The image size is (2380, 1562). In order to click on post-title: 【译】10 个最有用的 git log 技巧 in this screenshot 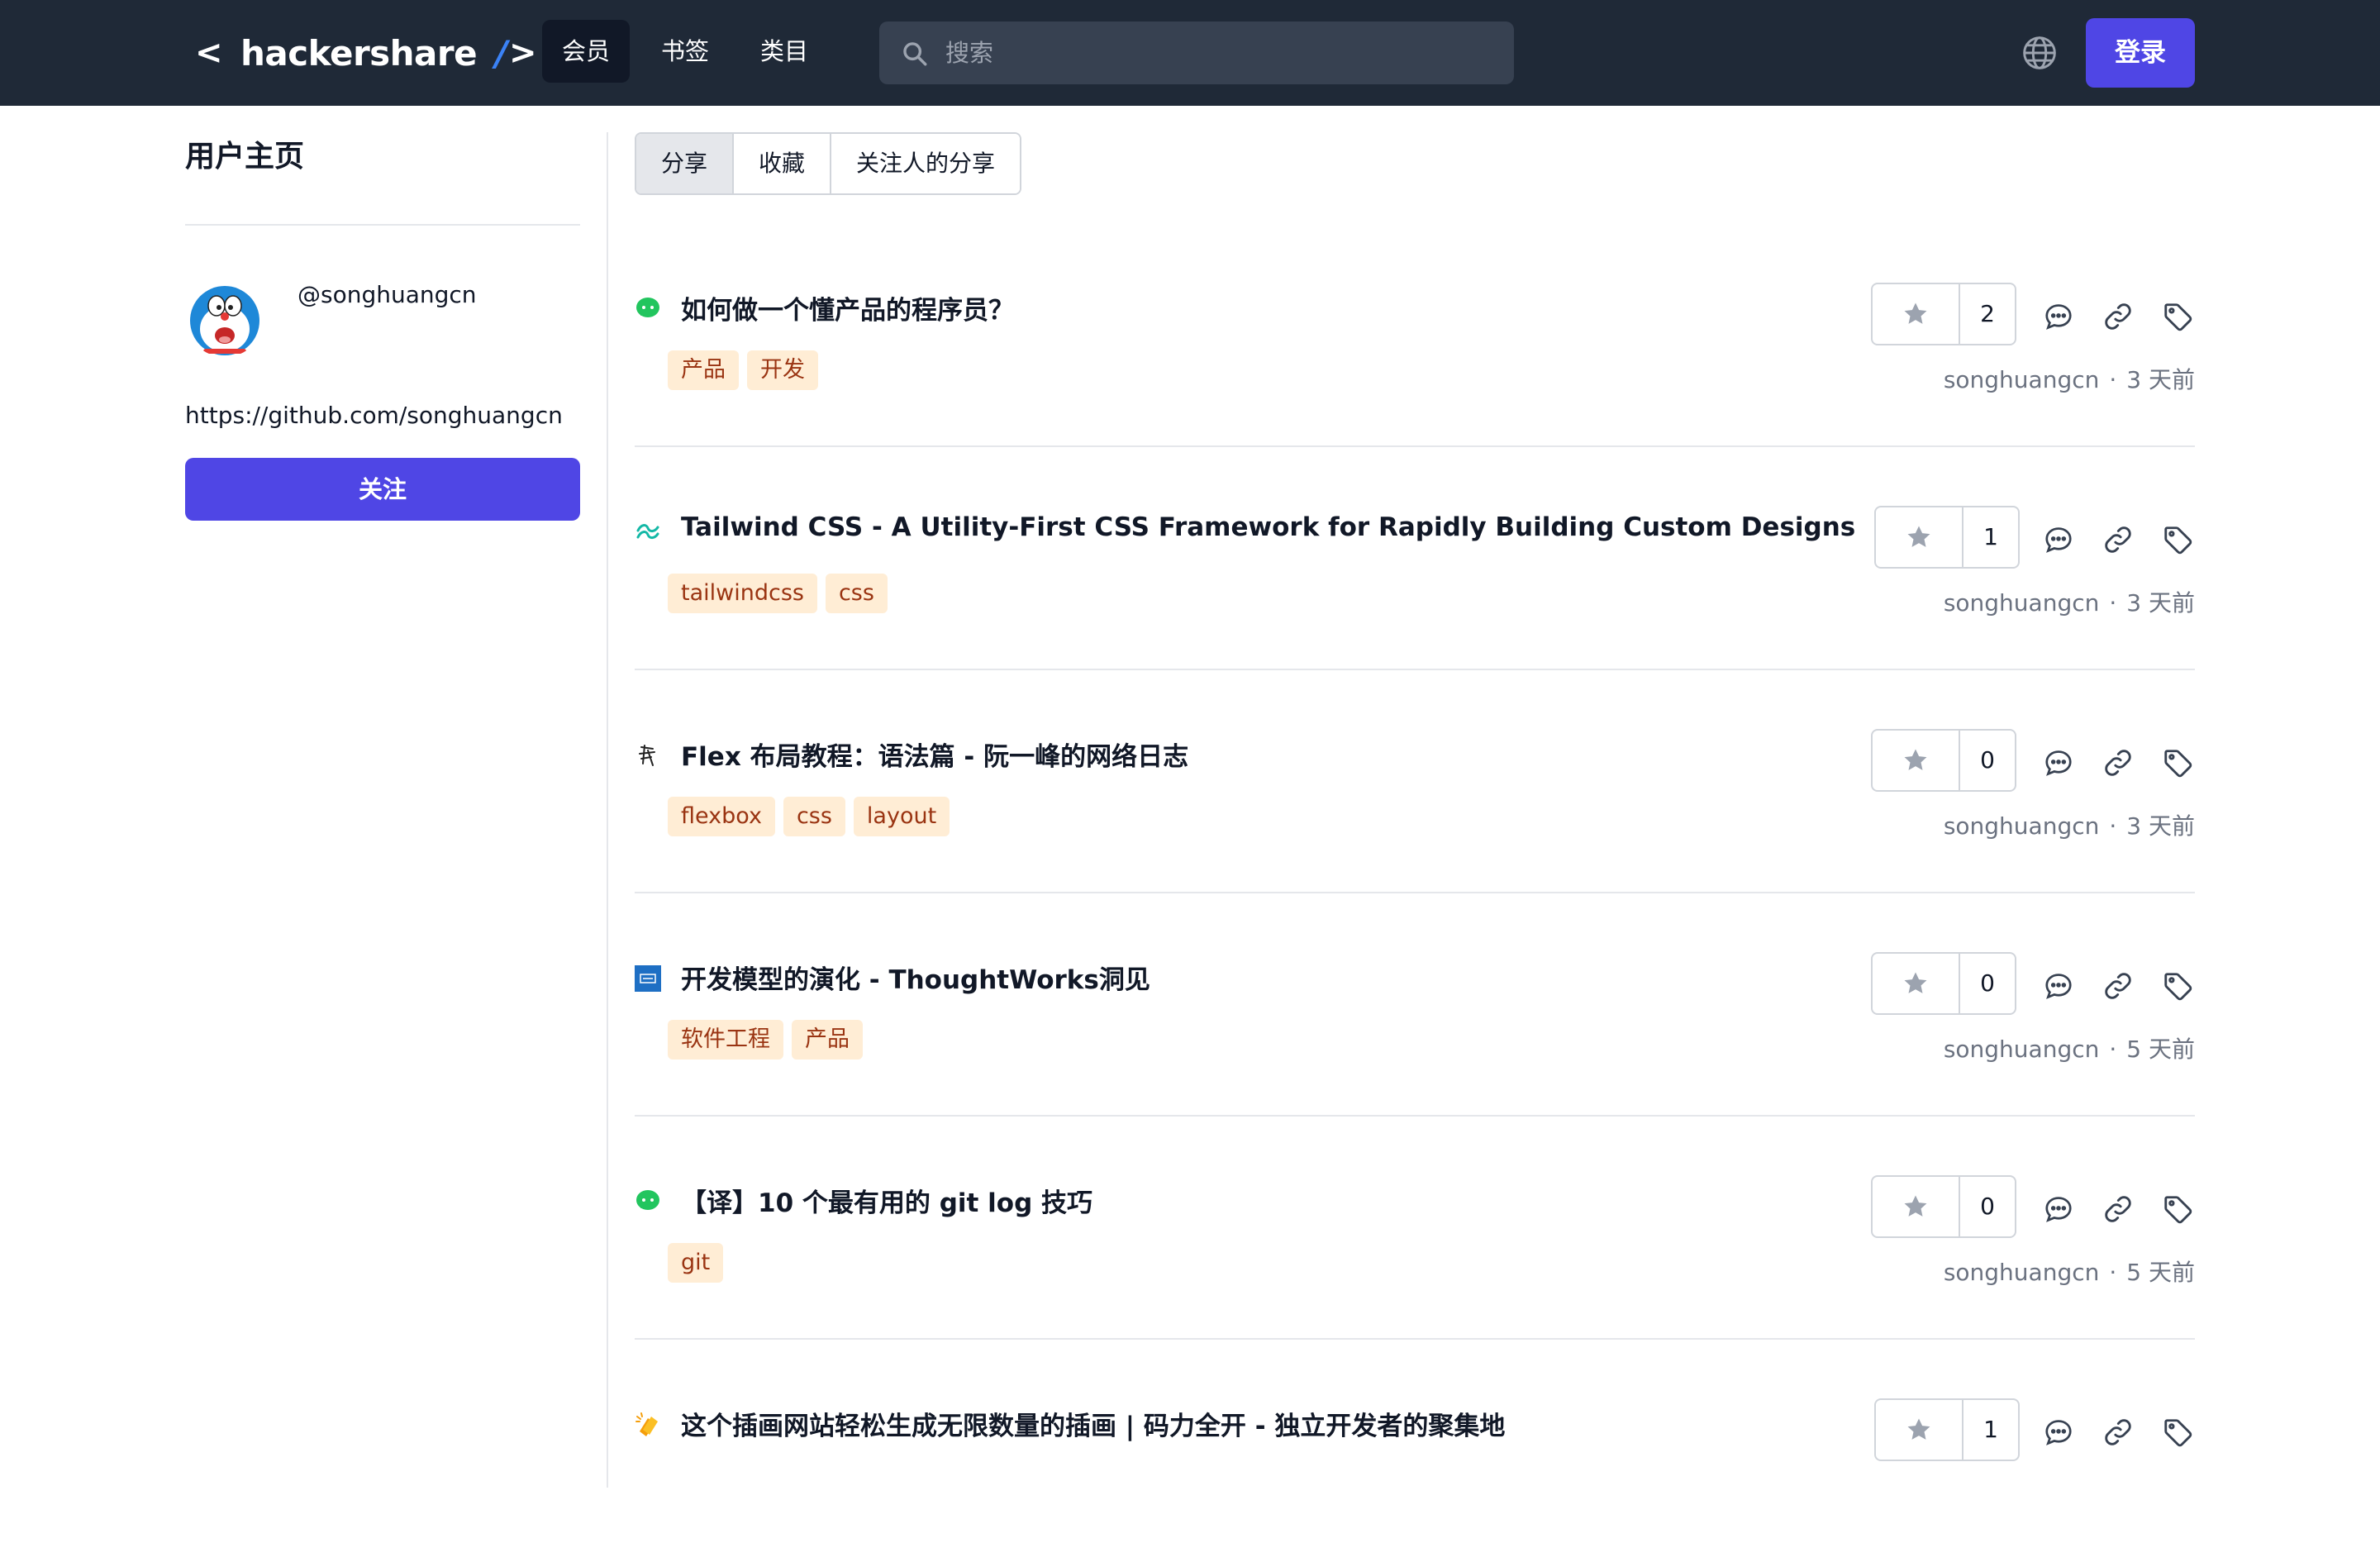, I will do `click(886, 1200)`.